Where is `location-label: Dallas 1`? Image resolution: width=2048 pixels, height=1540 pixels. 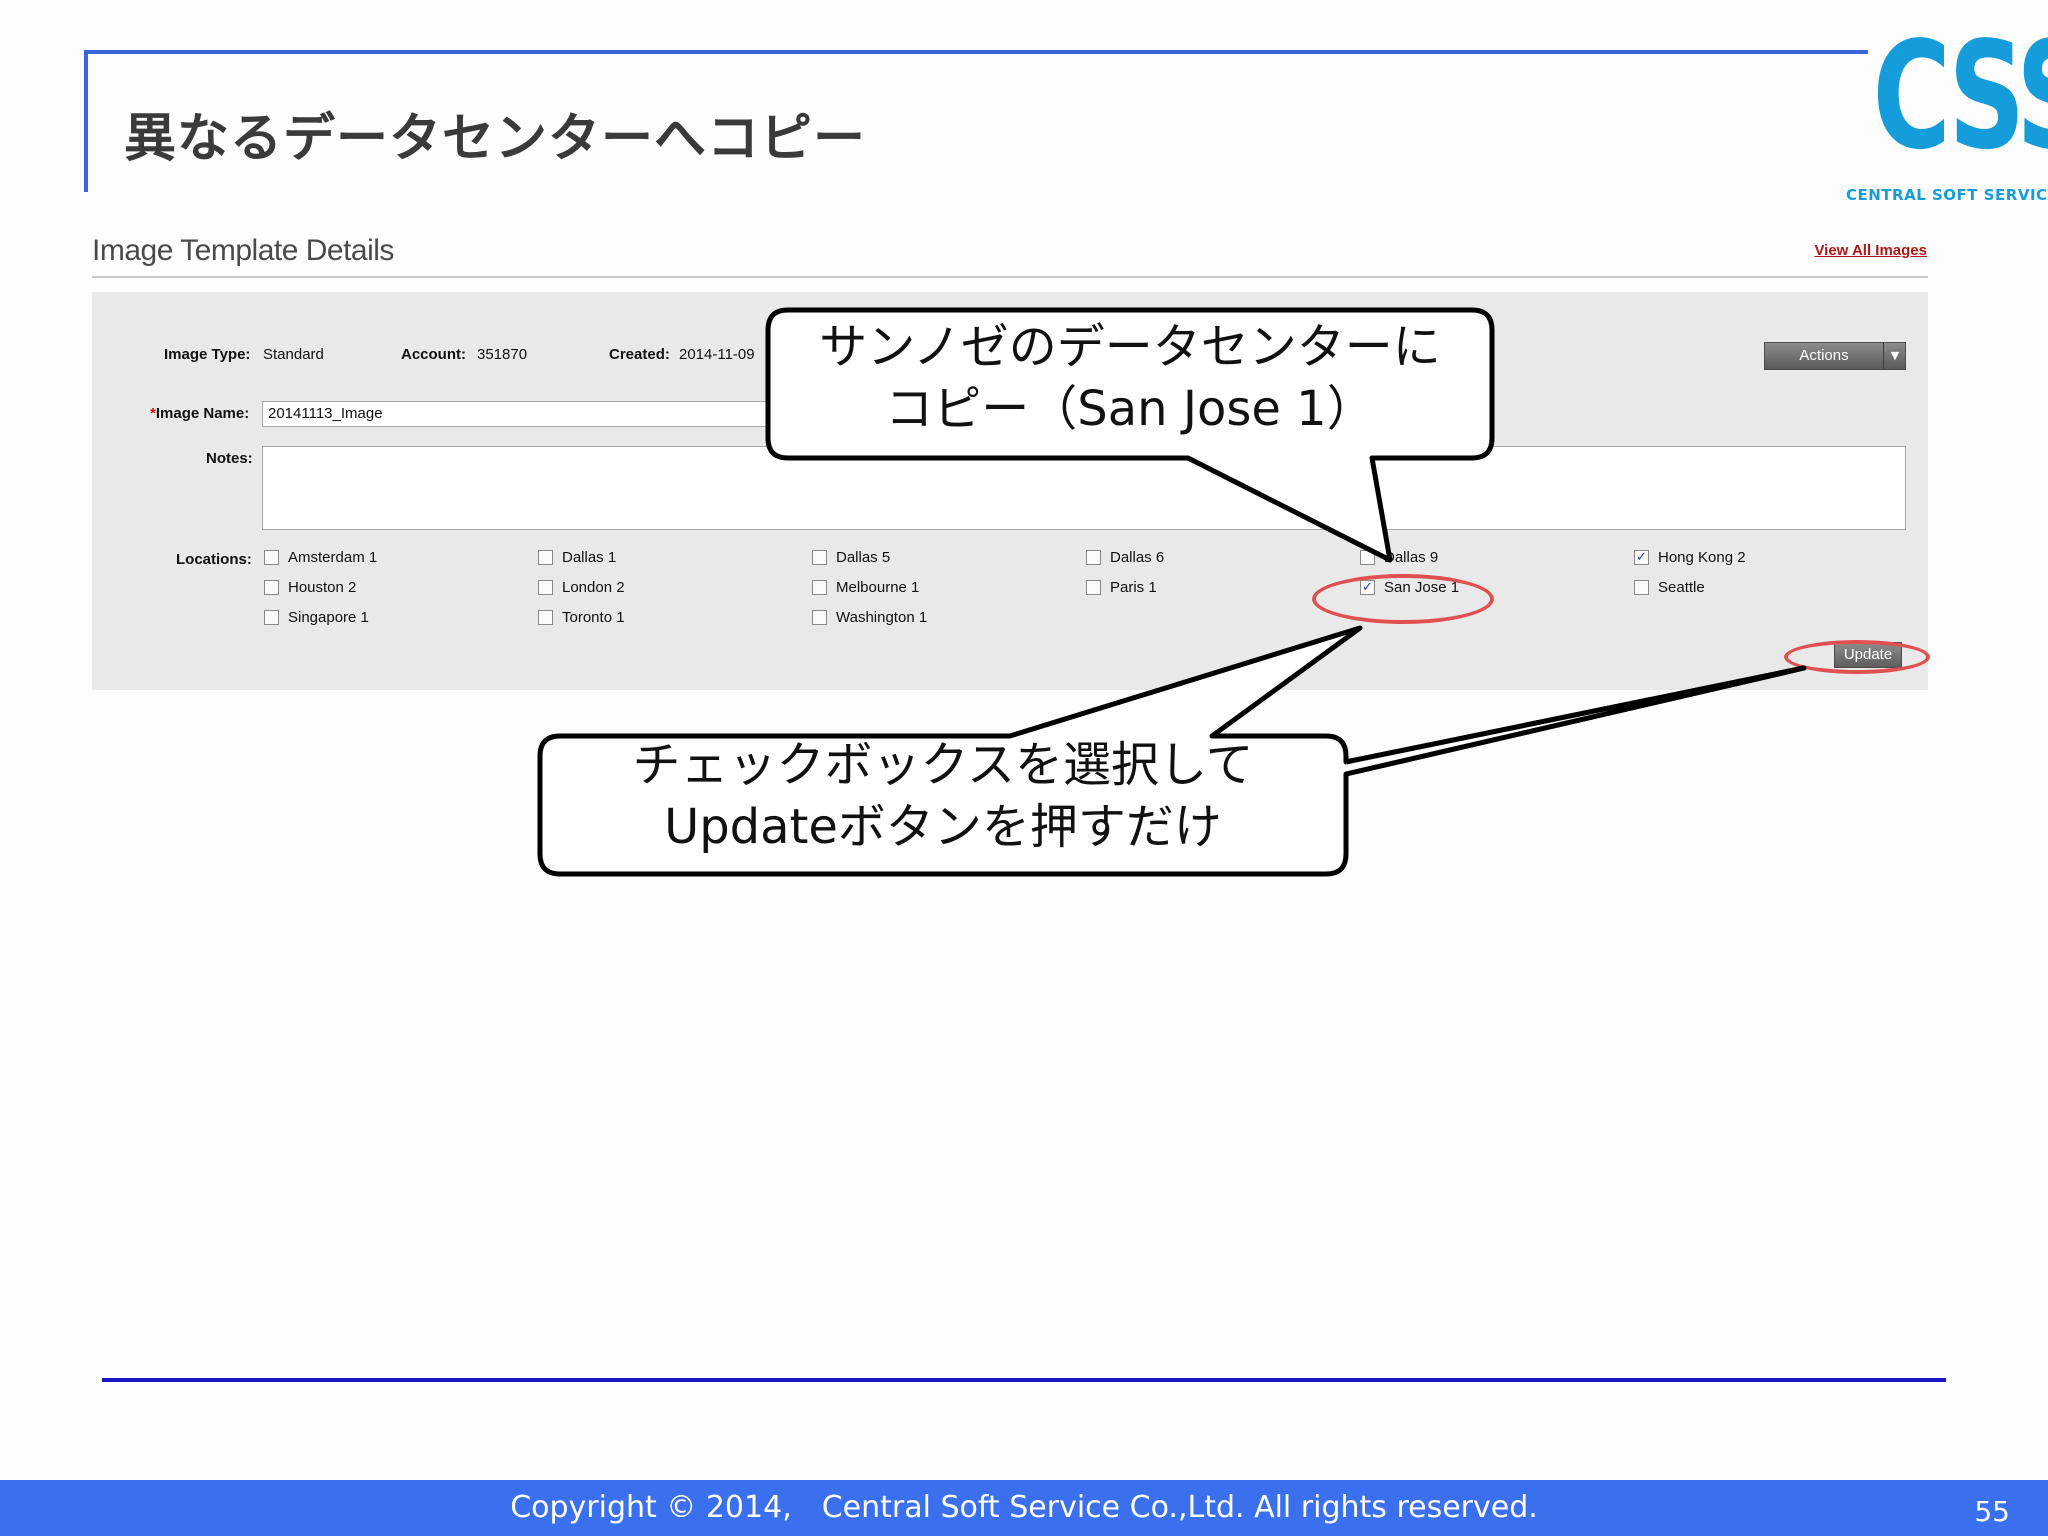
location-label: Dallas 1 is located at coordinates (589, 557).